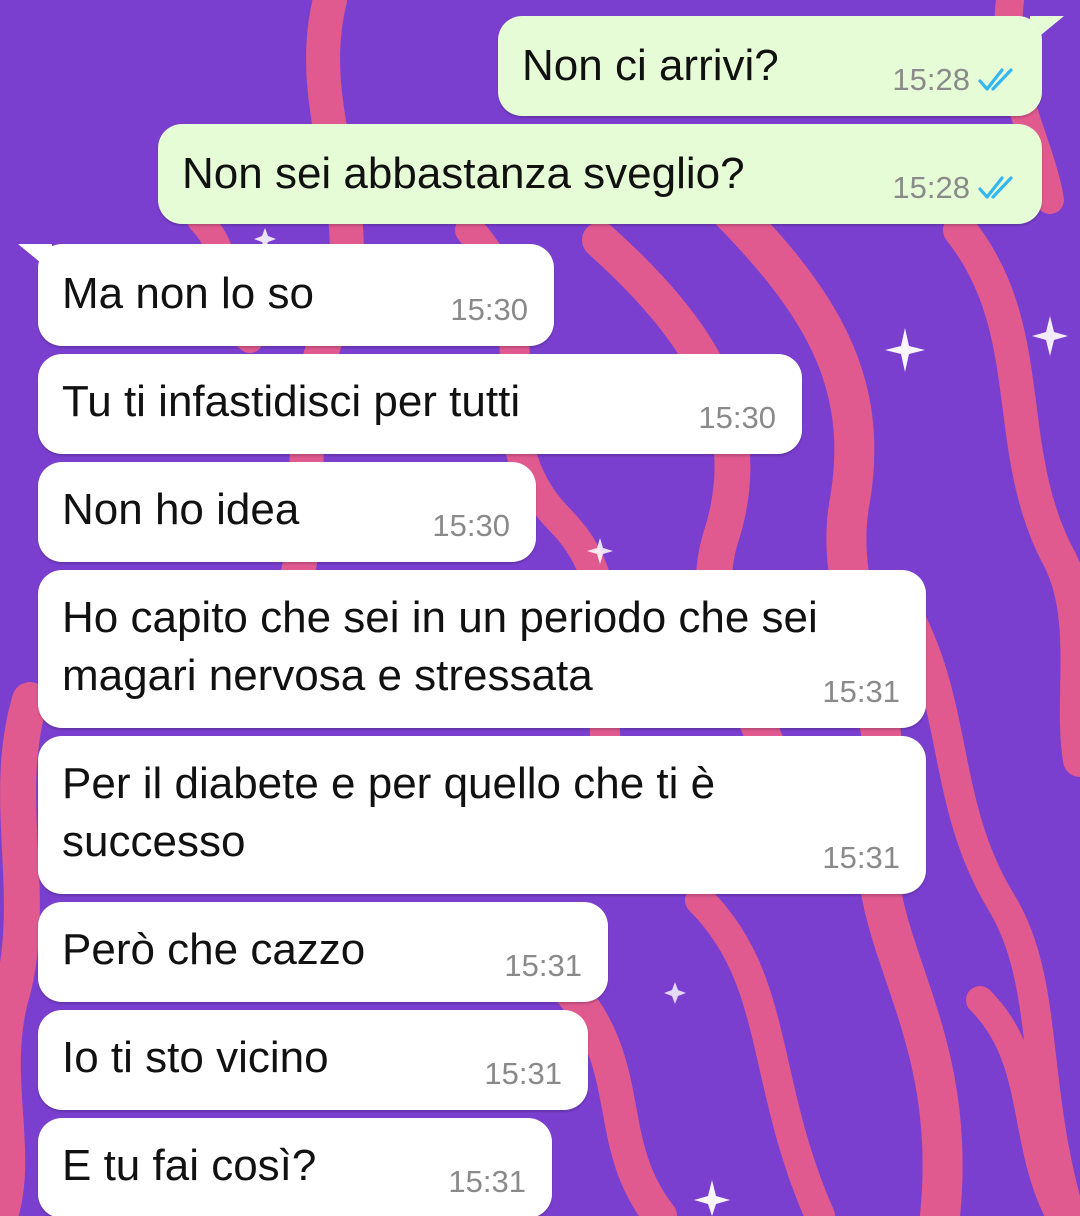 The height and width of the screenshot is (1216, 1080). I want to click on message-bubble-outgoing: Non sei abbastanza sveglio? 15:28, so click(600, 174).